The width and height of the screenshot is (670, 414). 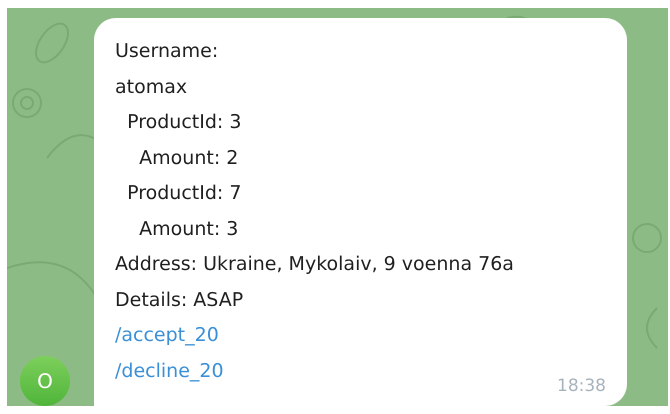 I want to click on command-link: /accept_20, so click(x=167, y=335).